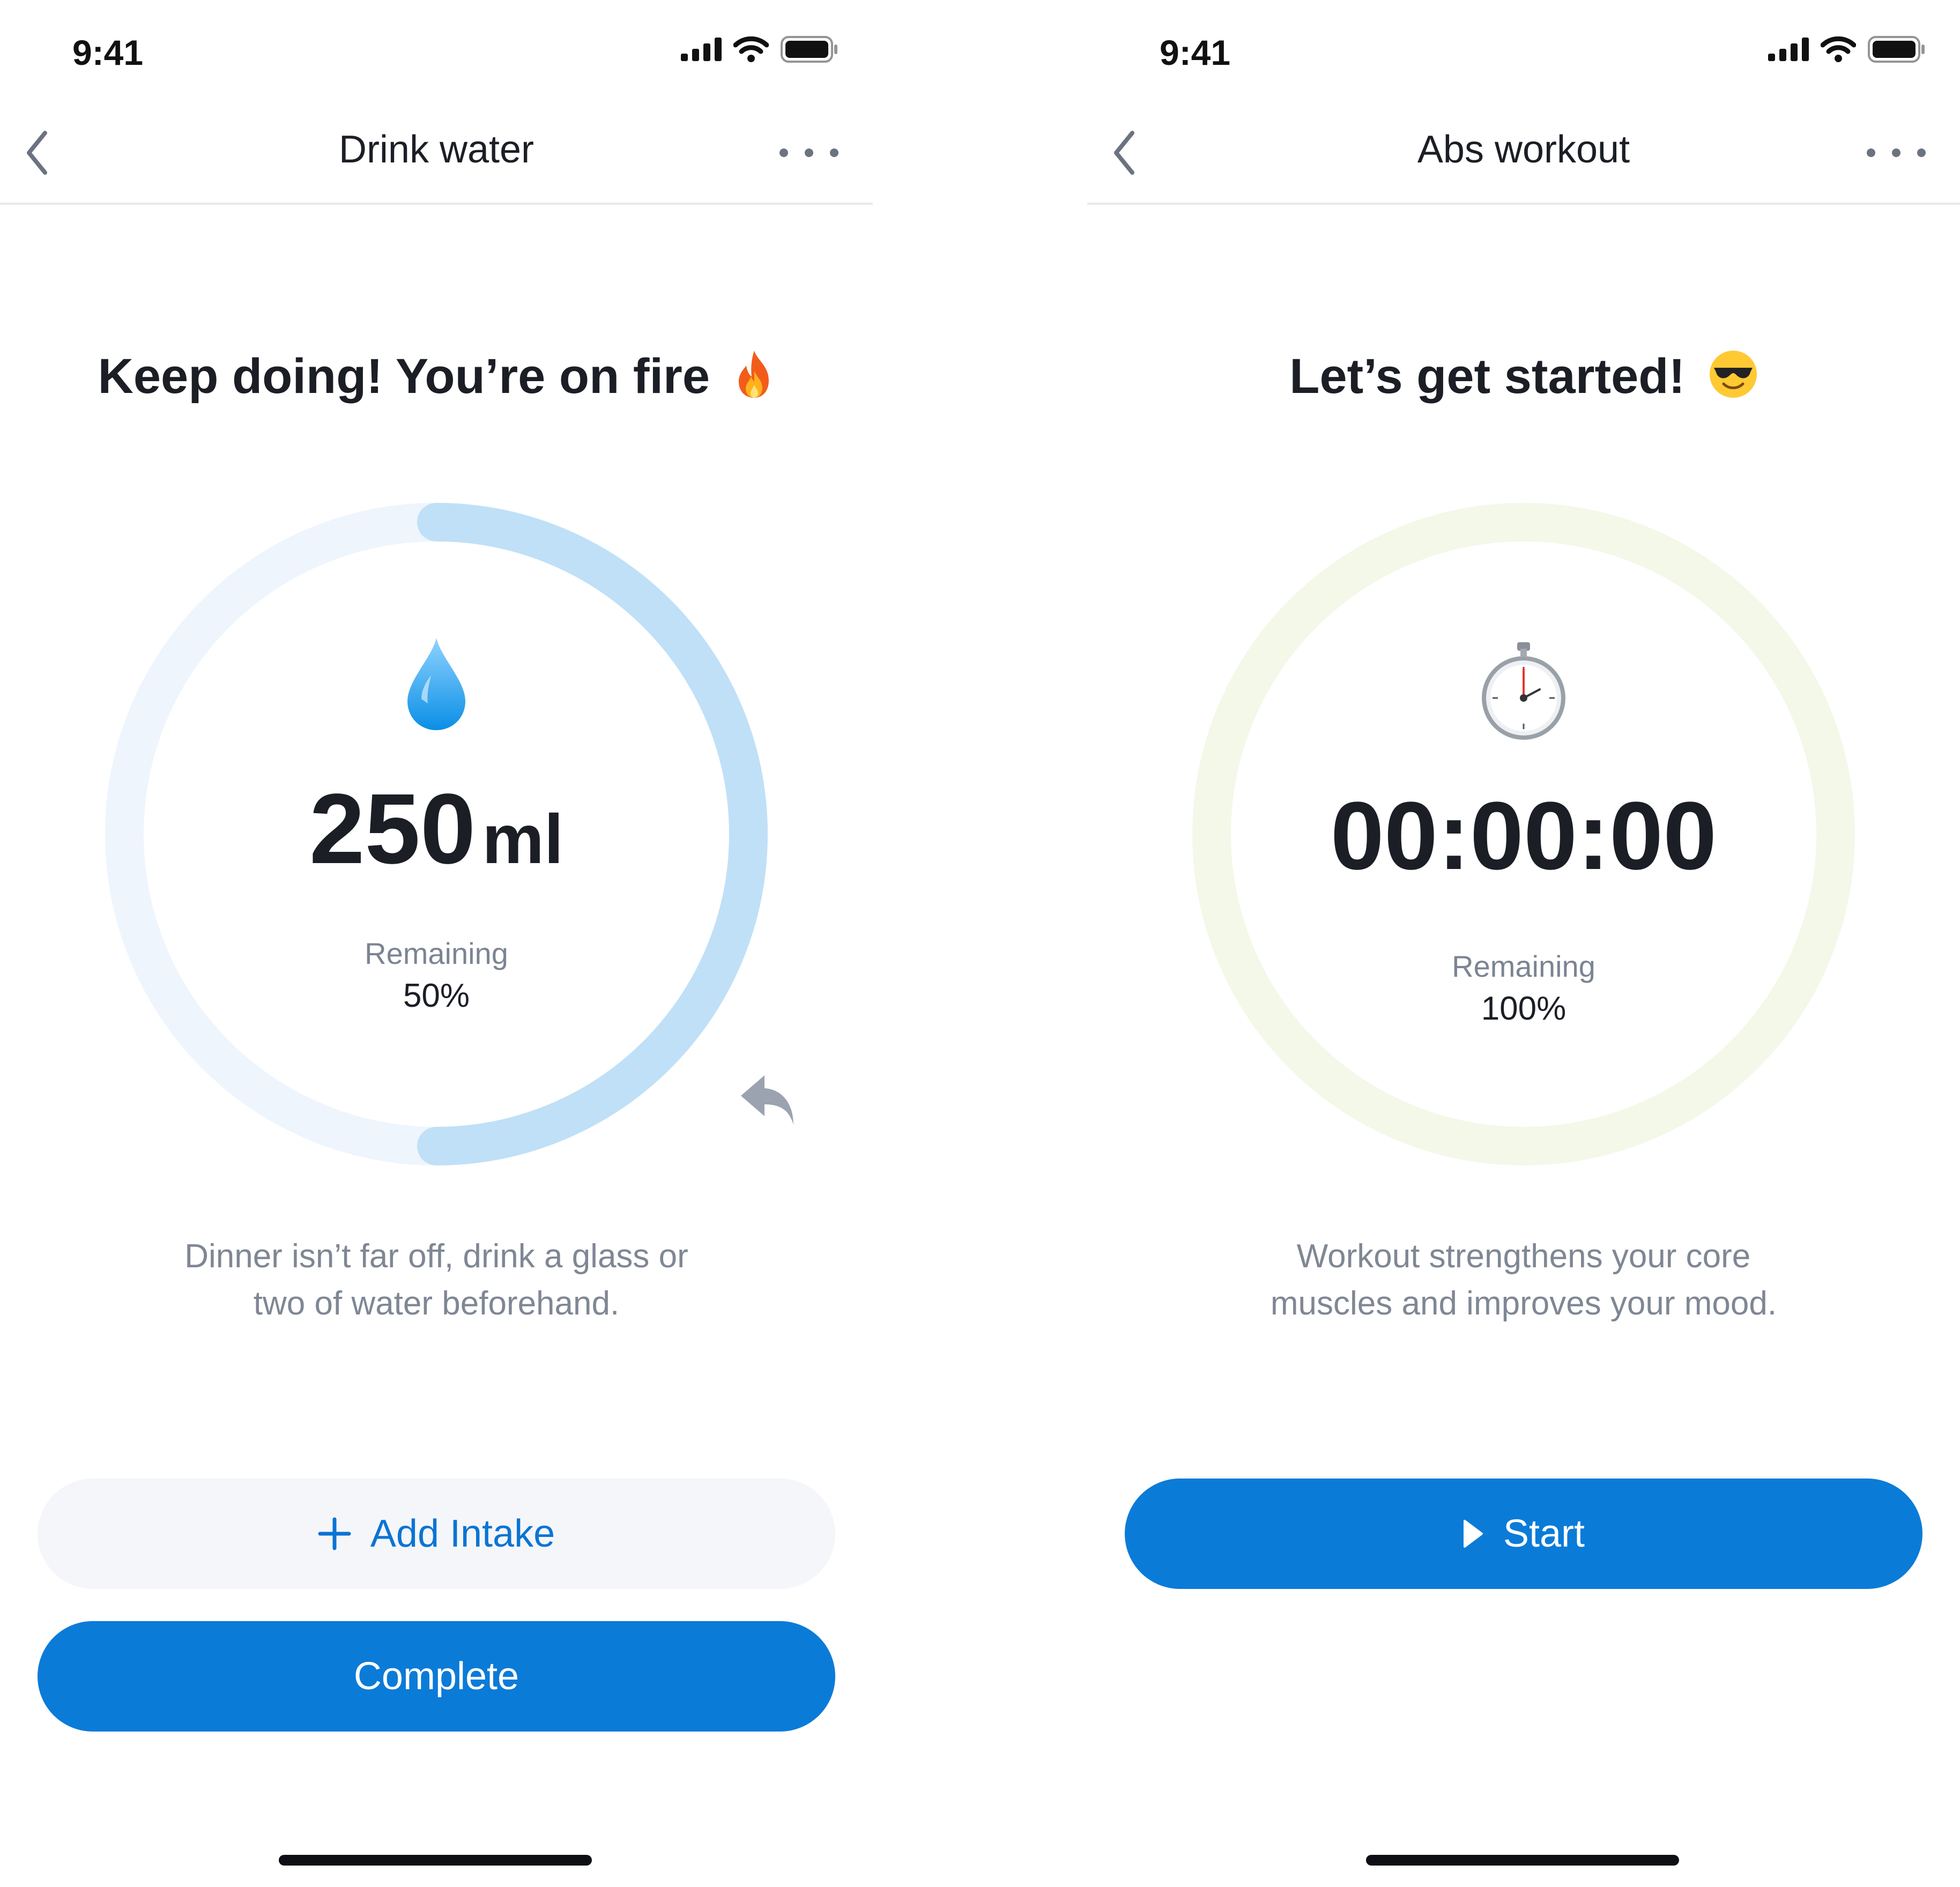 The height and width of the screenshot is (1887, 1960). Describe the element at coordinates (1544, 1533) in the screenshot. I see `start-label: Start` at that location.